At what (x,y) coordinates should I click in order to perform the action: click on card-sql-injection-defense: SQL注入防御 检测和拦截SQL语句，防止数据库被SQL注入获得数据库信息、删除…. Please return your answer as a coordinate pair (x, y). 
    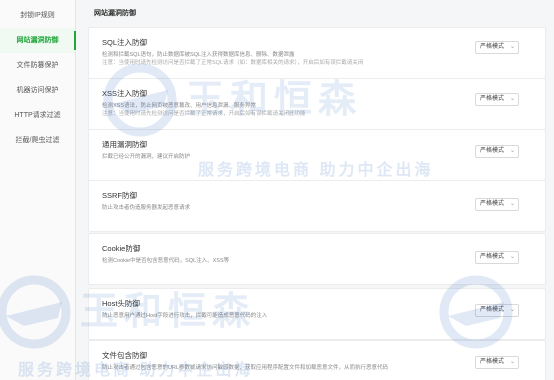
    Looking at the image, I should click on (317, 53).